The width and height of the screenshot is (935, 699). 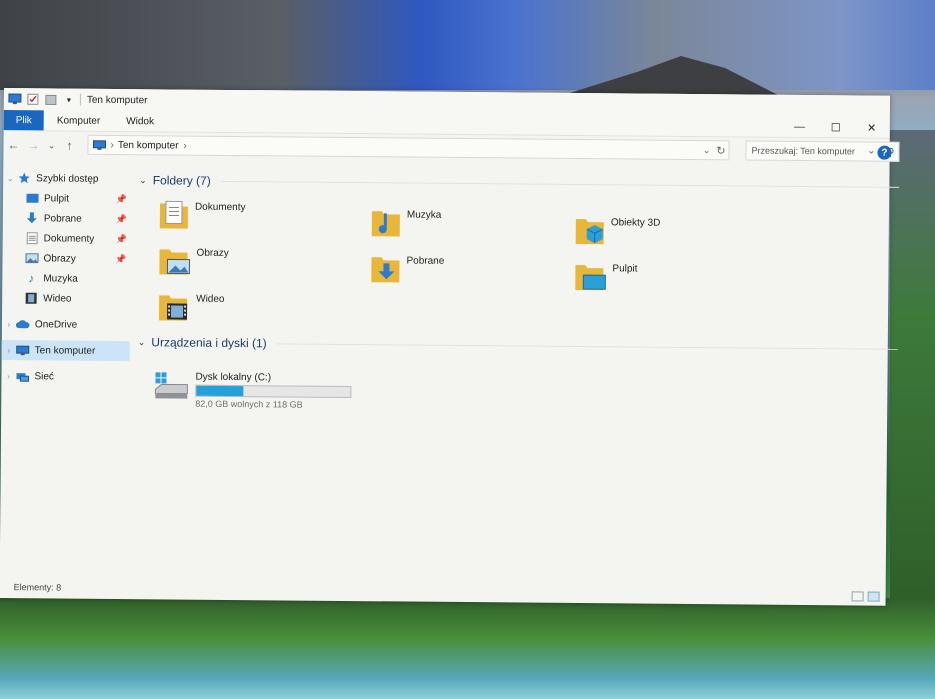 I want to click on up-button: ↑, so click(x=69, y=145).